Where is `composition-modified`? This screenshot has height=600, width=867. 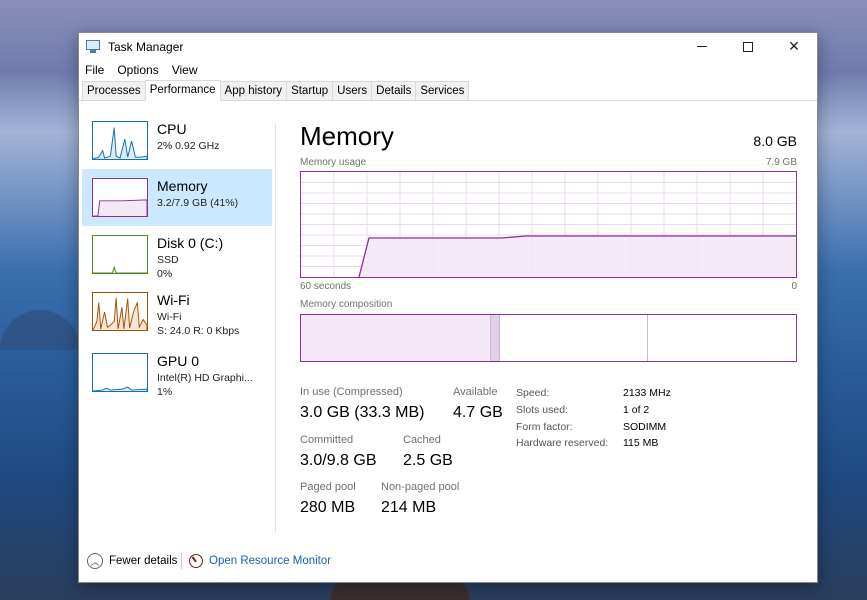 composition-modified is located at coordinates (495, 338).